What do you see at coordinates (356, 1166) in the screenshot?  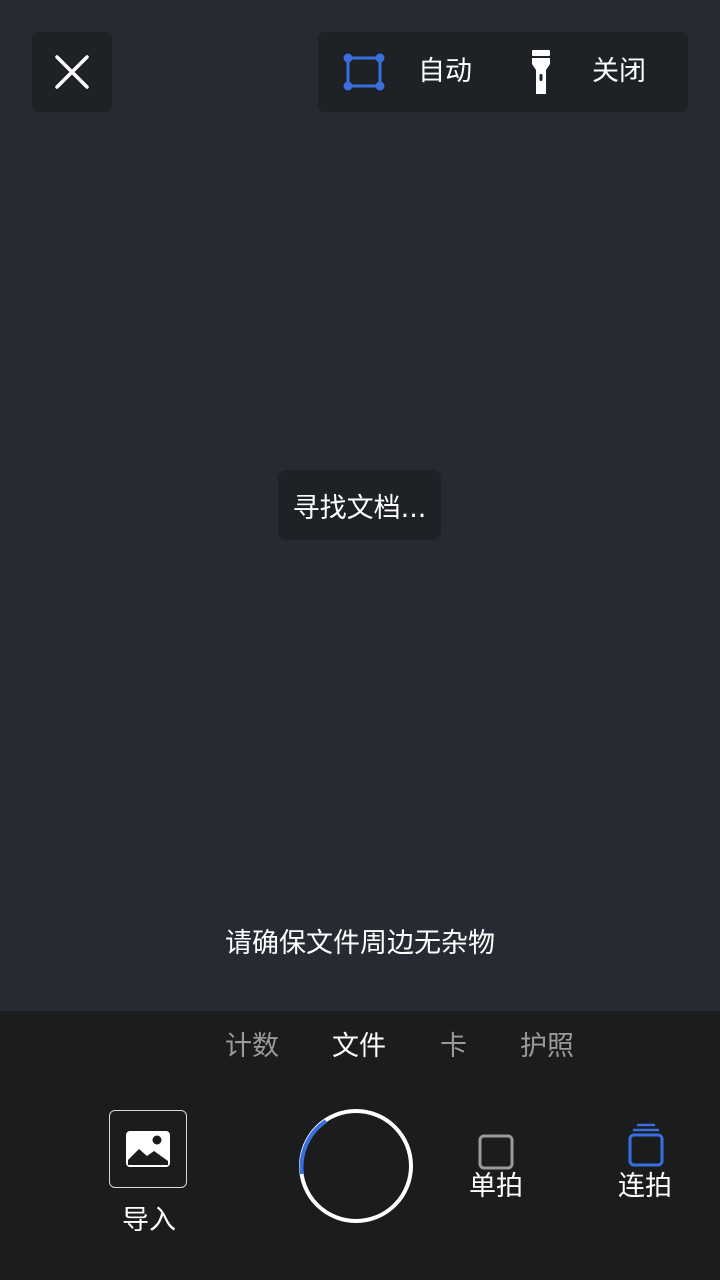 I see `shutter-button` at bounding box center [356, 1166].